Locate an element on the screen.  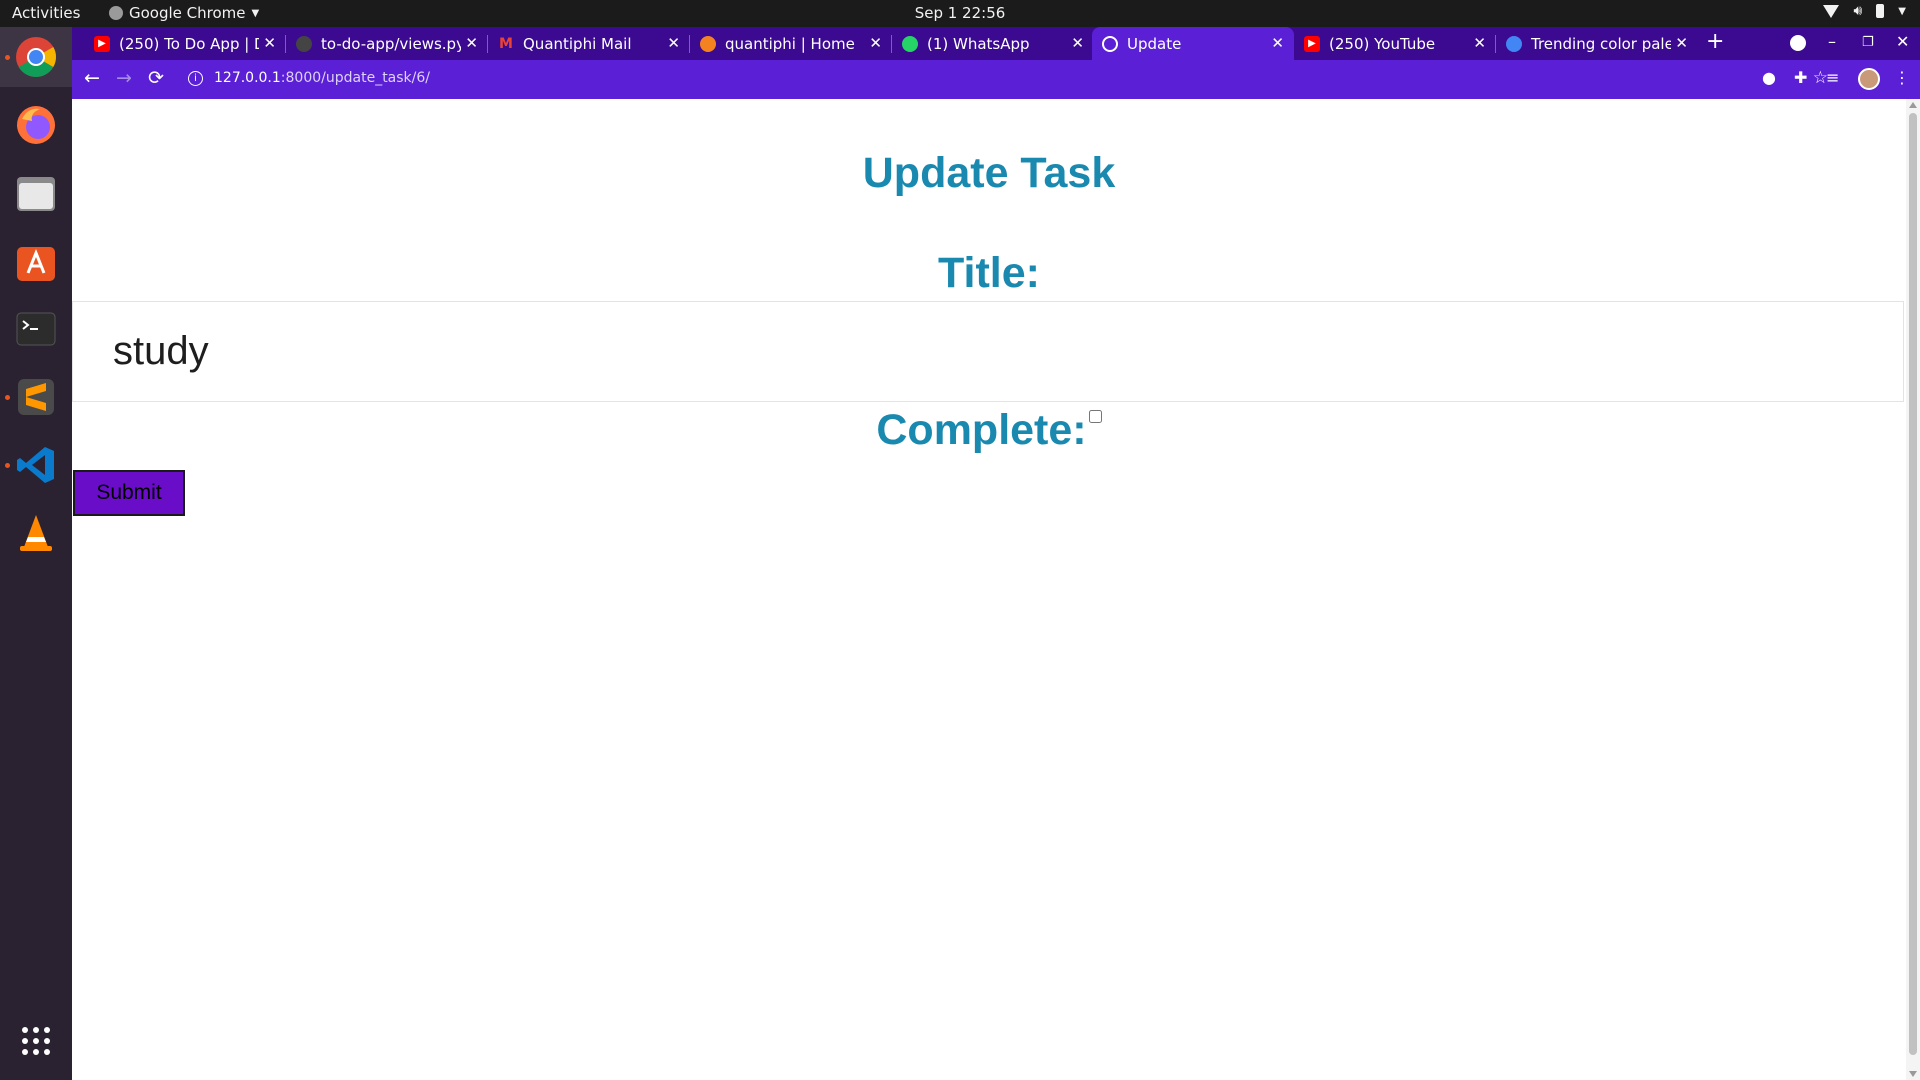
dock-sublime-text is located at coordinates (36, 397).